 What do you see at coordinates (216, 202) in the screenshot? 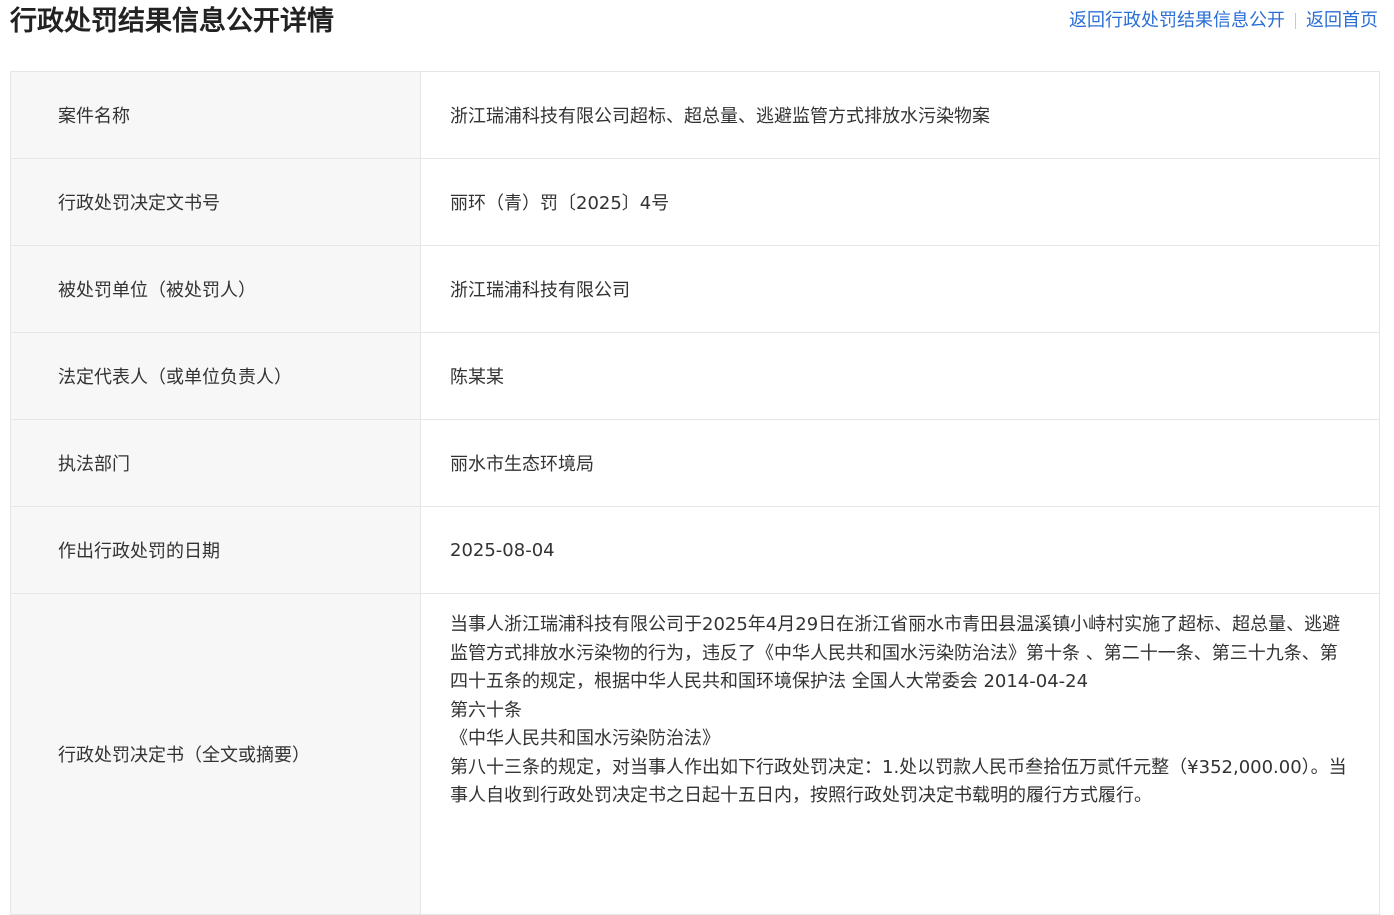
I see `row-label: 行政处罚决定文书号` at bounding box center [216, 202].